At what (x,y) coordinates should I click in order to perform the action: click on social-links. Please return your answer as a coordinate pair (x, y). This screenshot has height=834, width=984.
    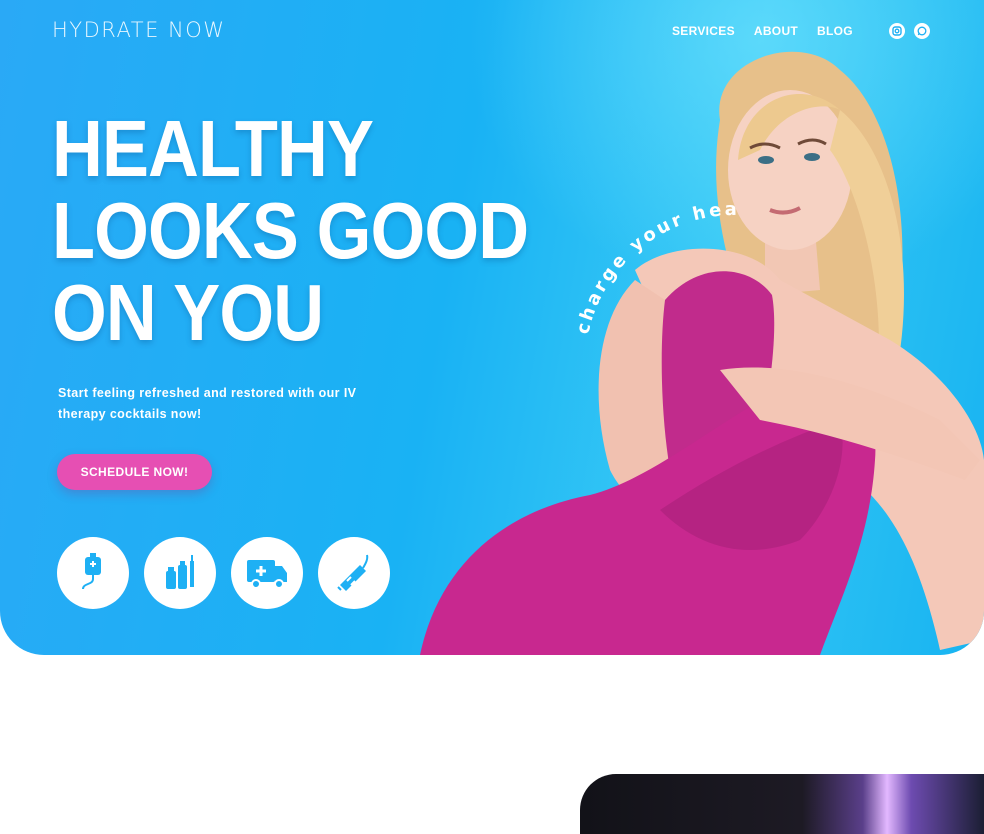
    Looking at the image, I should click on (909, 31).